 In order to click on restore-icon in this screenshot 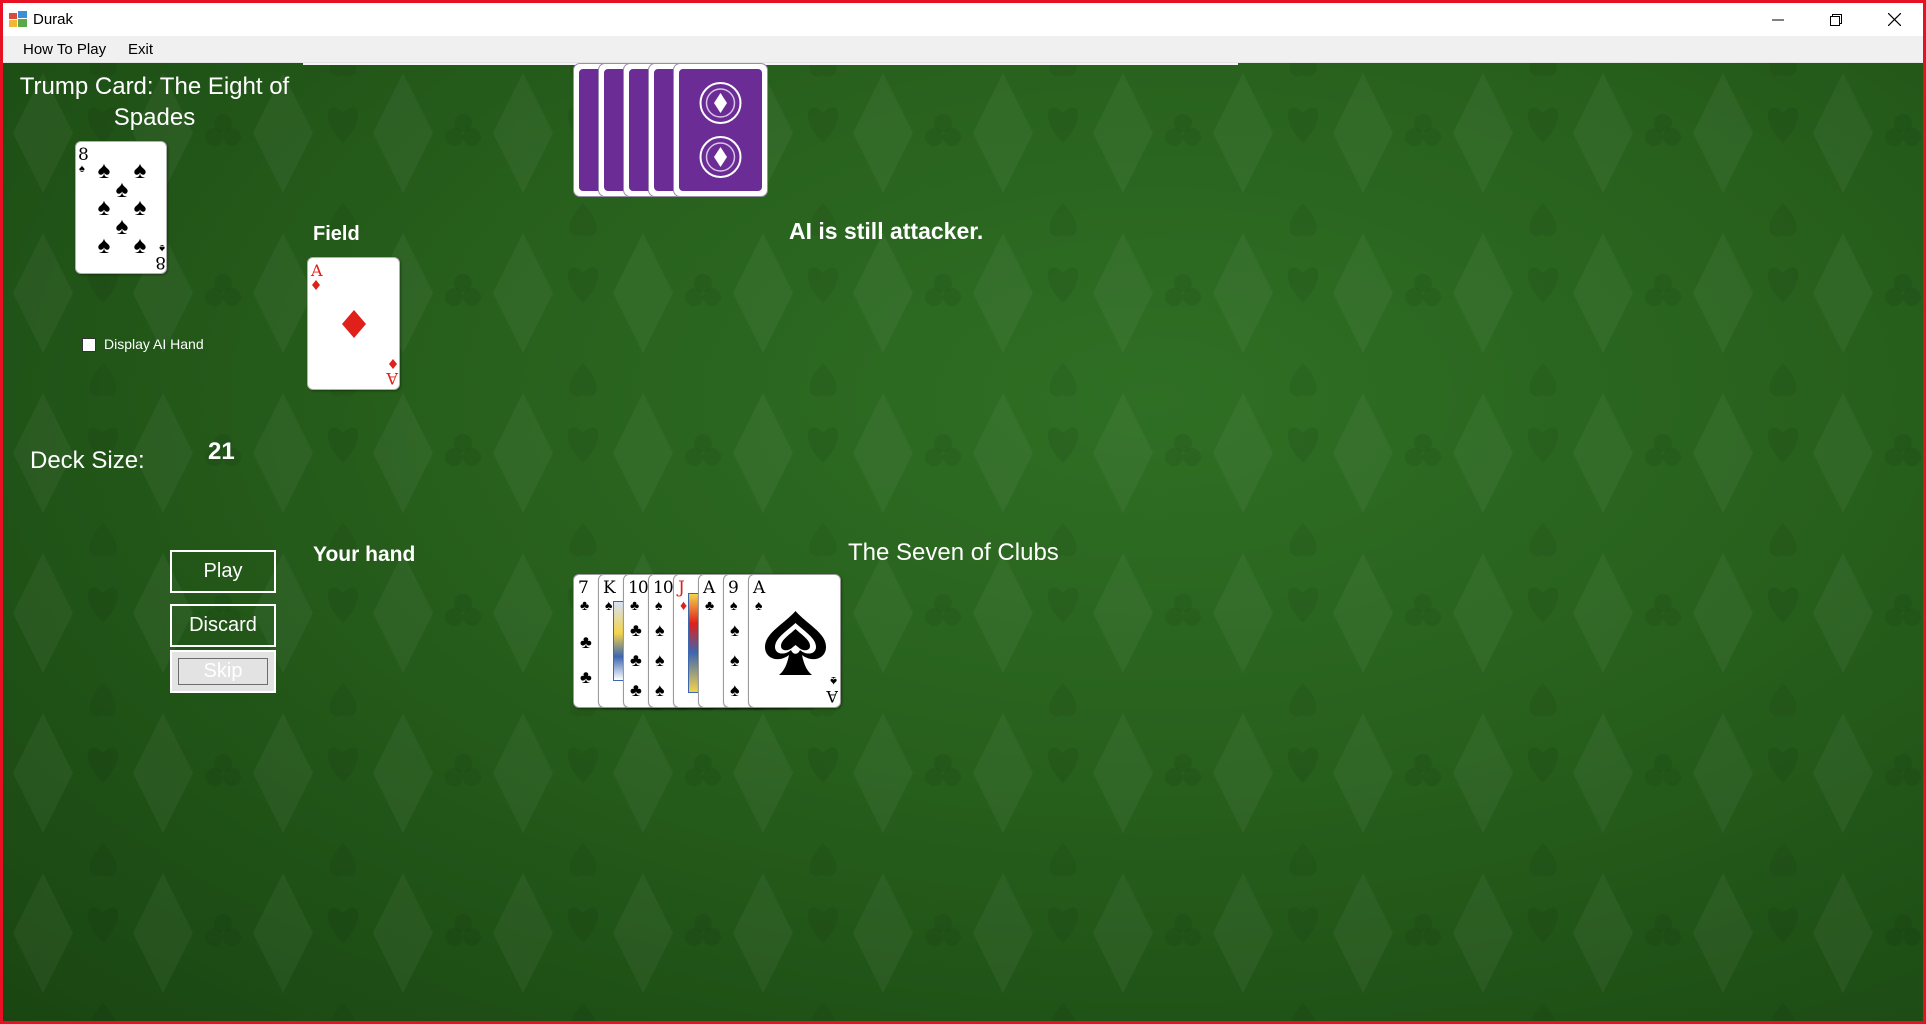, I will do `click(1836, 19)`.